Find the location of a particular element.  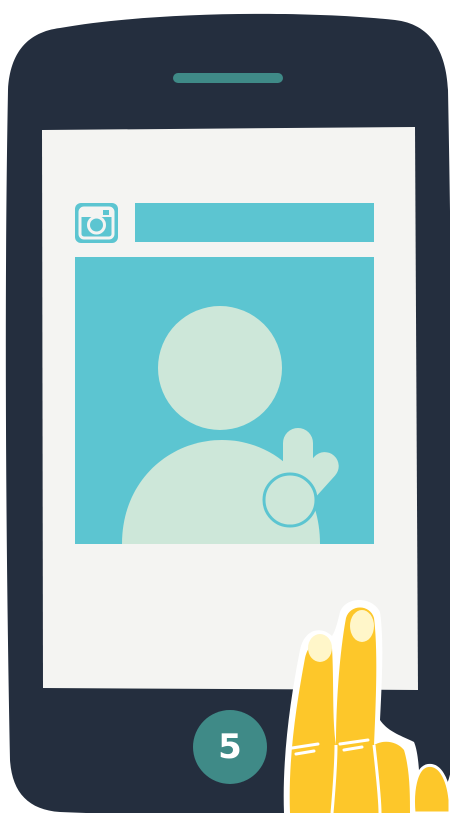

speaker-bar is located at coordinates (228, 78).